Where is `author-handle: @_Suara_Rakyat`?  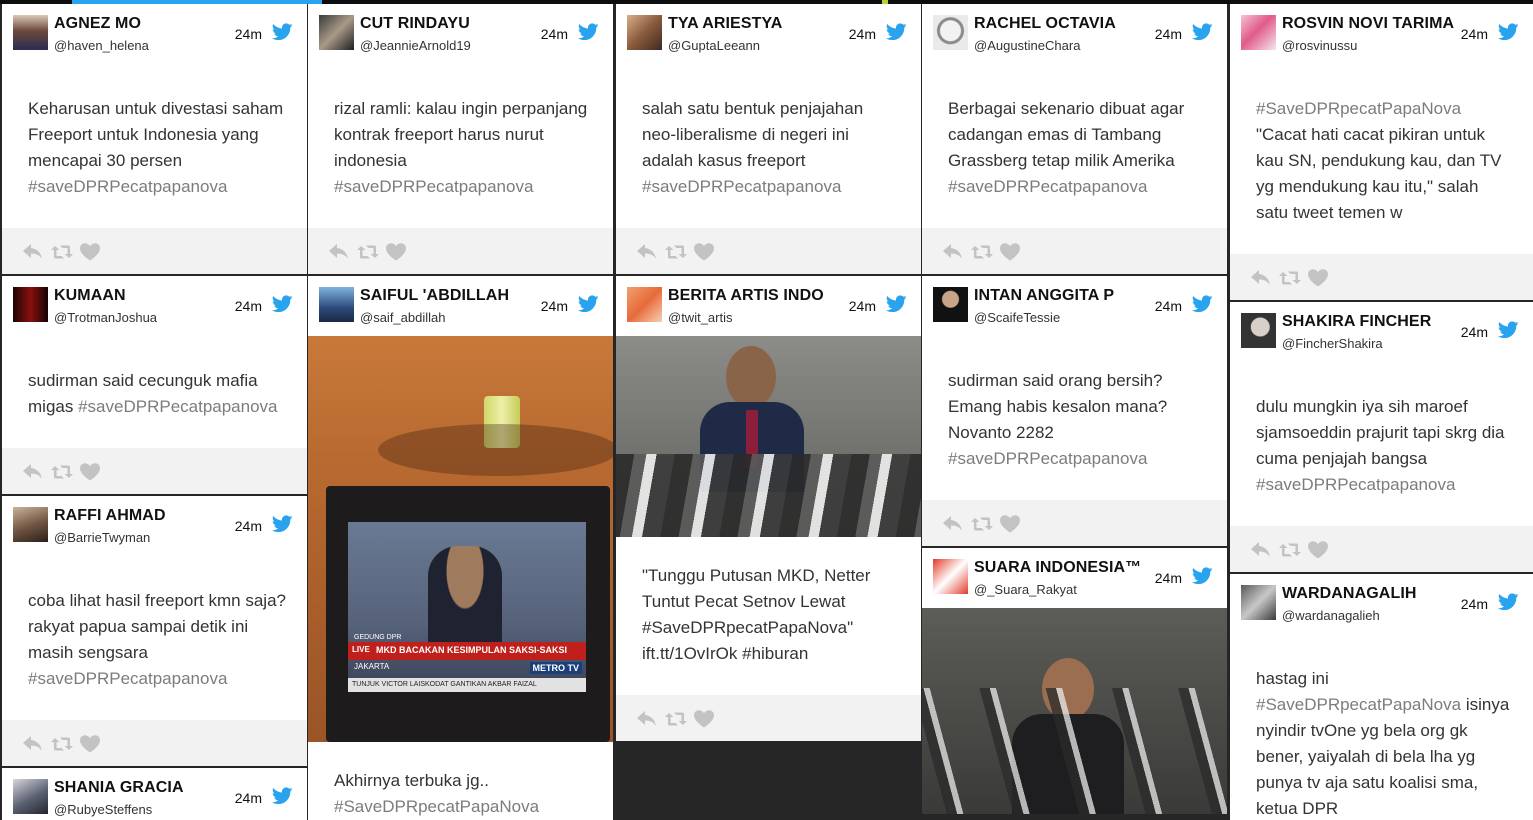
author-handle: @_Suara_Rakyat is located at coordinates (1025, 589).